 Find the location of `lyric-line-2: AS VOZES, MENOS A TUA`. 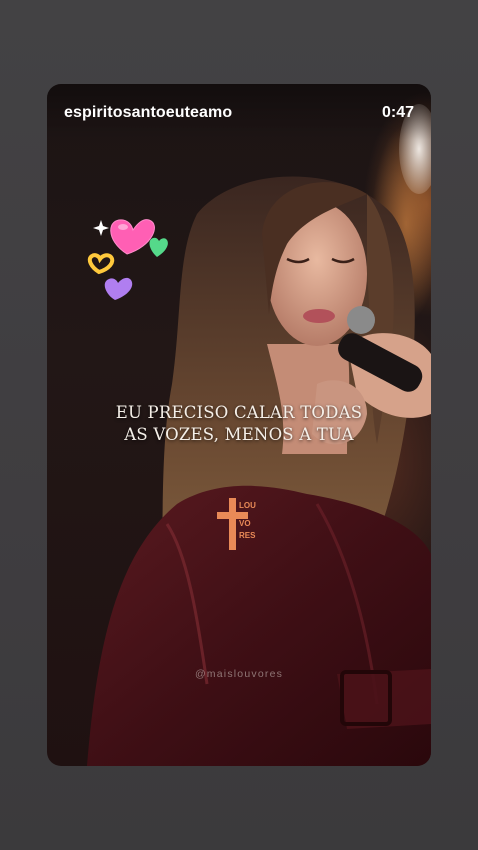

lyric-line-2: AS VOZES, MENOS A TUA is located at coordinates (239, 434).